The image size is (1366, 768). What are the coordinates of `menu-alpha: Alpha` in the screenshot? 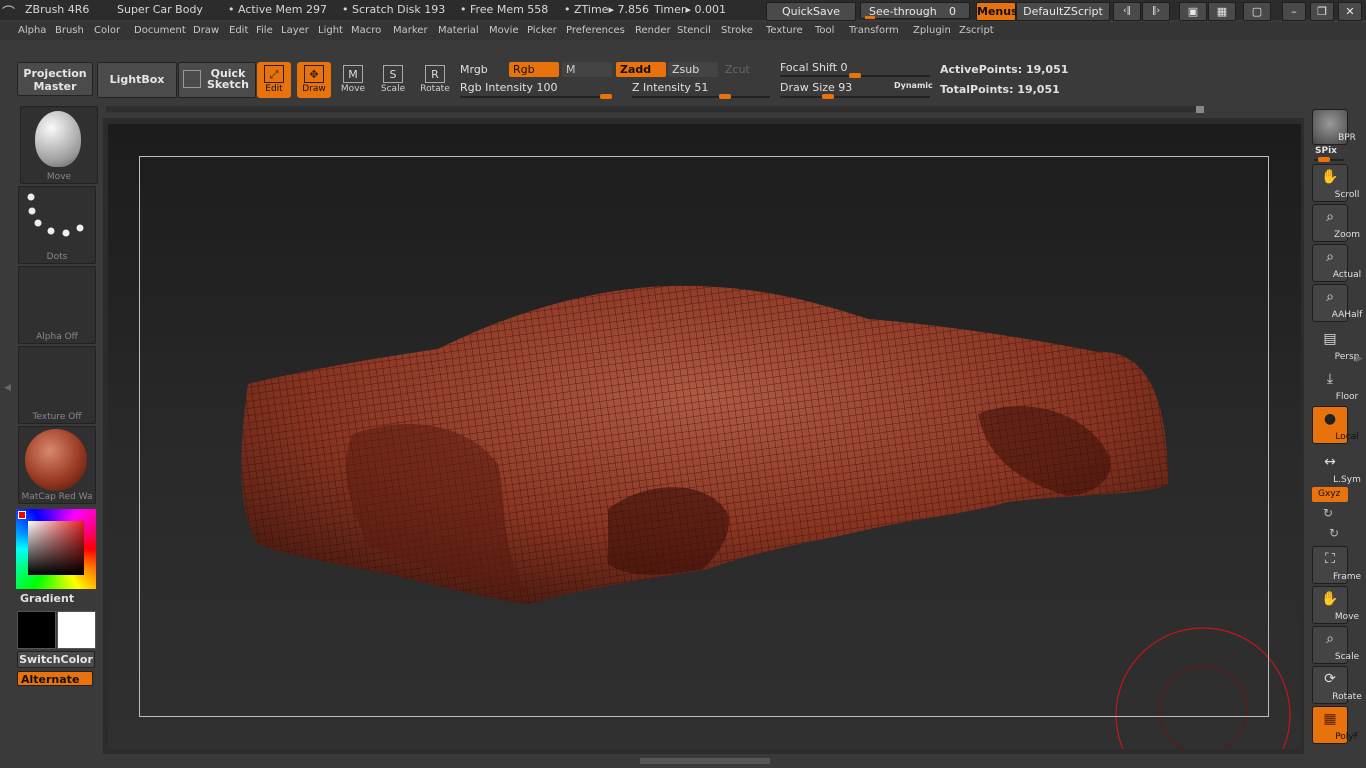 It's located at (32, 30).